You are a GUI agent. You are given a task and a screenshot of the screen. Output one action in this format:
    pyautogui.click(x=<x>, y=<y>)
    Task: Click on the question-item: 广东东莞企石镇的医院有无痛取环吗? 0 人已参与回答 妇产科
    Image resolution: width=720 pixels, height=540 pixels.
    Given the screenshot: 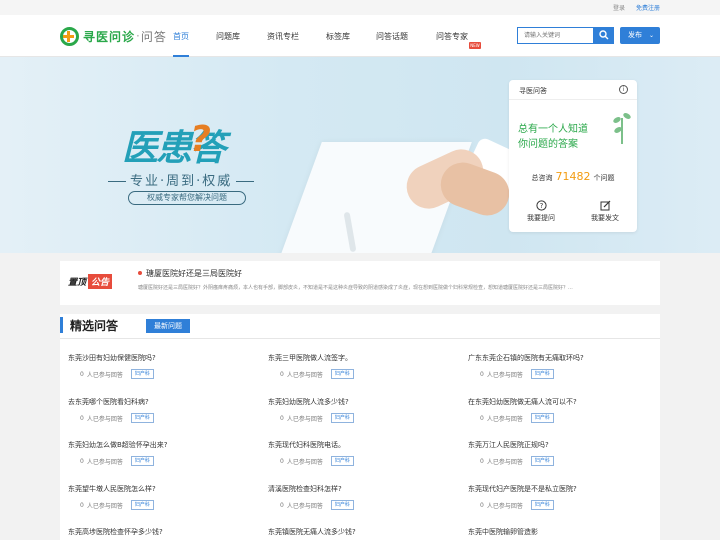 What is the action you would take?
    pyautogui.click(x=563, y=366)
    